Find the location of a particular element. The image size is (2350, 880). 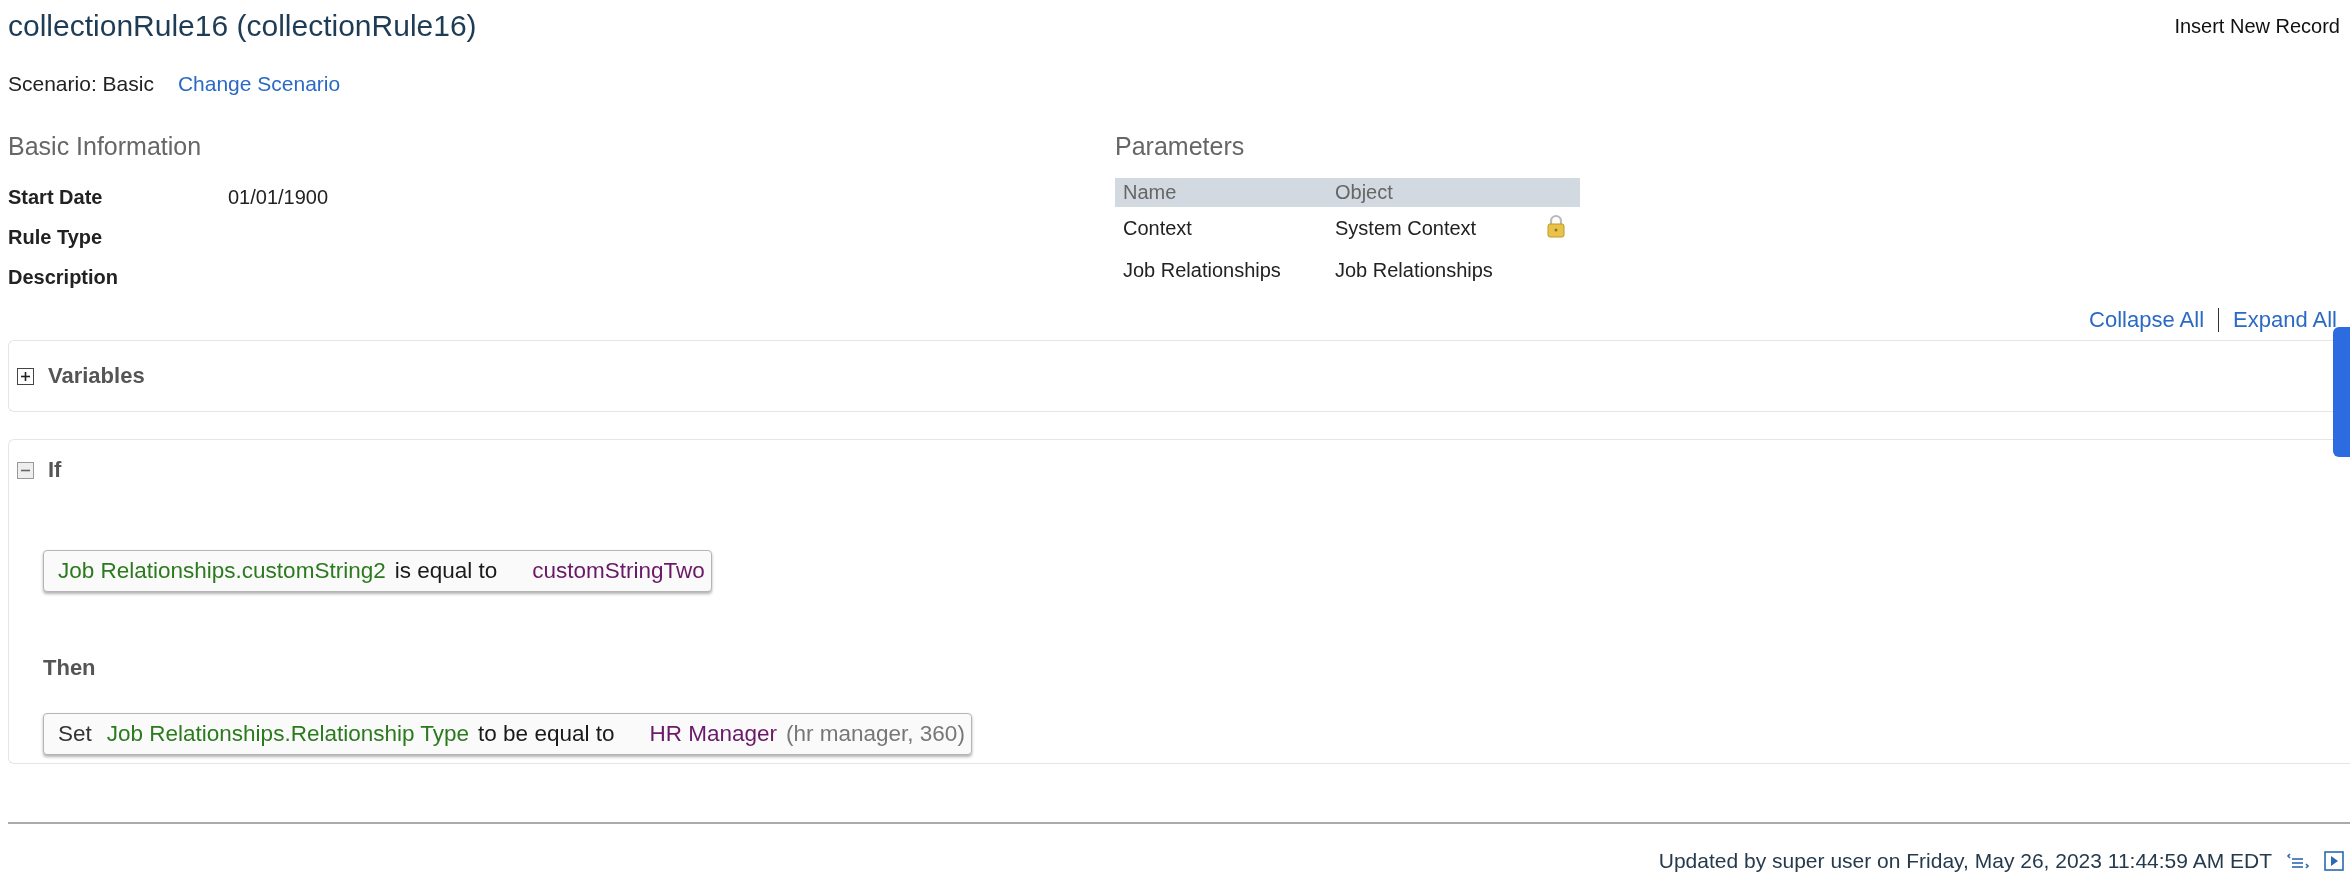

field-label: Description is located at coordinates (64, 277).